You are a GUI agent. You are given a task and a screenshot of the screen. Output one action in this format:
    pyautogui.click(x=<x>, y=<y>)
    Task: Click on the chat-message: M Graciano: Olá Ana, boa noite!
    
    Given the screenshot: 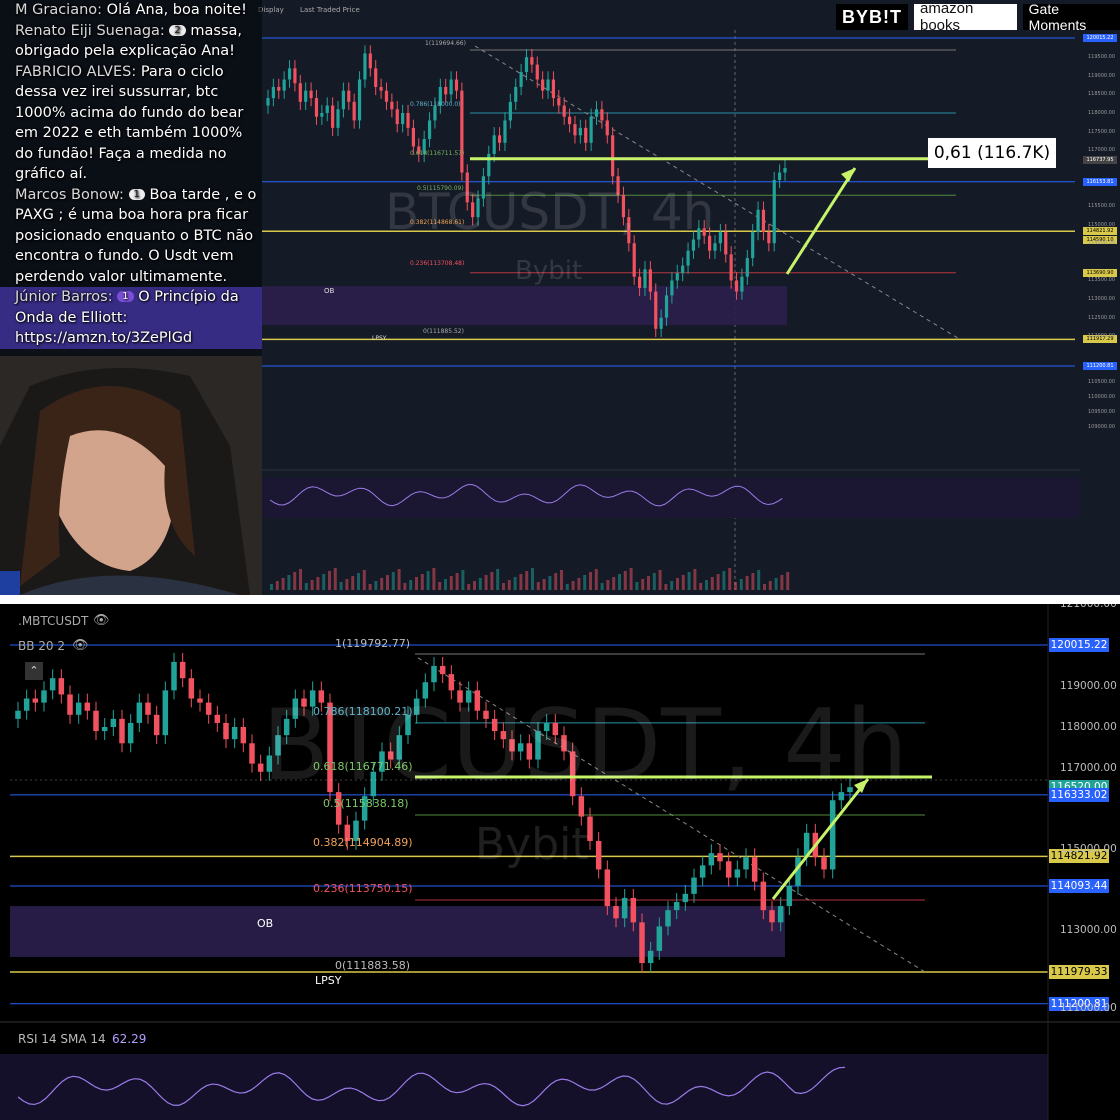 What is the action you would take?
    pyautogui.click(x=131, y=10)
    